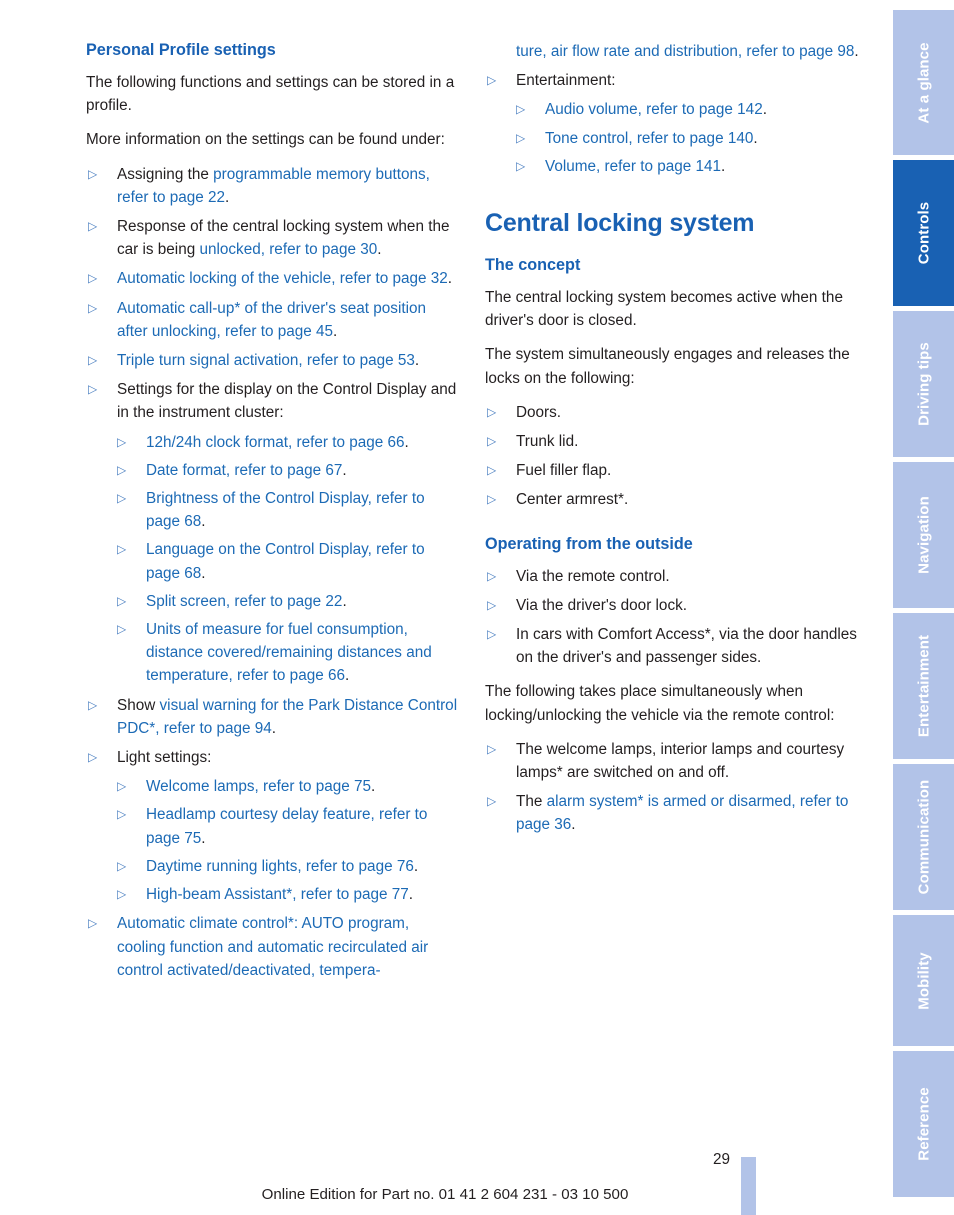 The image size is (954, 1215). Describe the element at coordinates (721, 1159) in the screenshot. I see `page-number: 29` at that location.